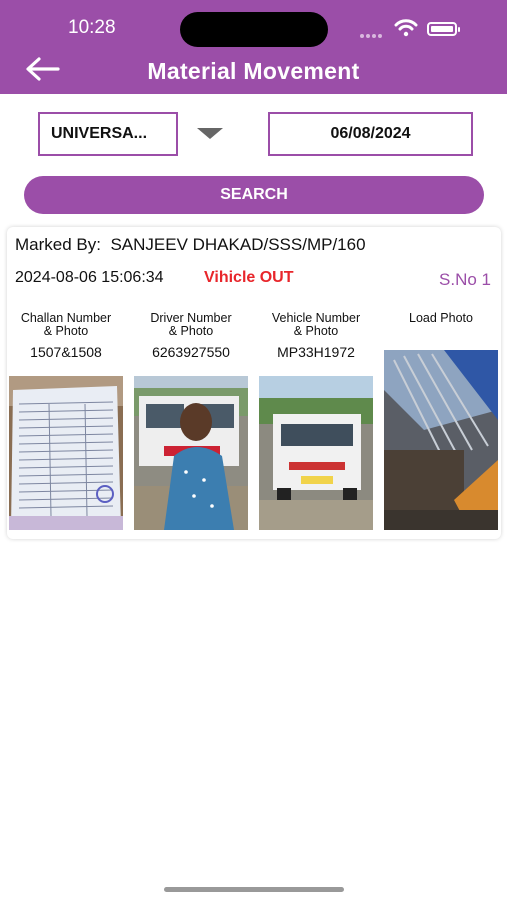  What do you see at coordinates (210, 133) in the screenshot?
I see `chevron-down-icon` at bounding box center [210, 133].